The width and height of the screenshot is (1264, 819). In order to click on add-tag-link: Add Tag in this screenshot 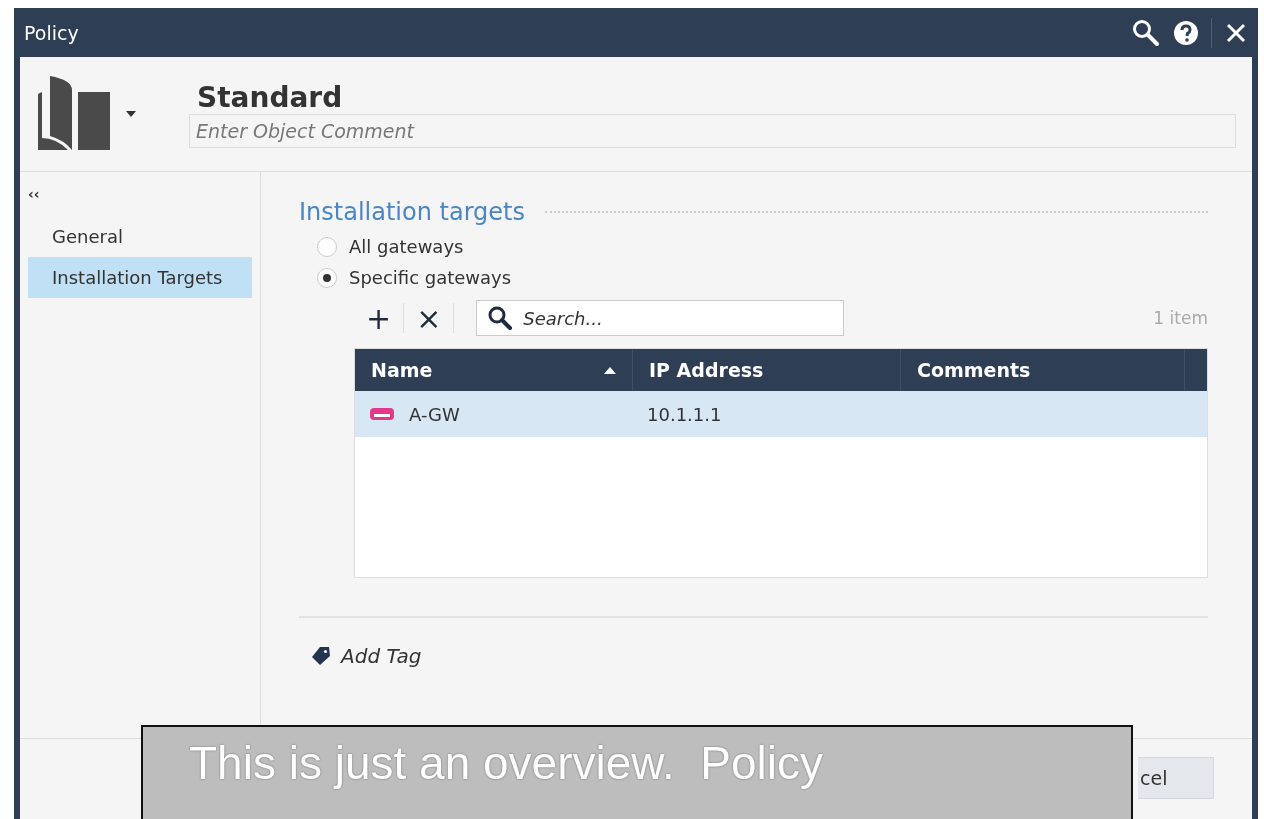, I will do `click(381, 656)`.